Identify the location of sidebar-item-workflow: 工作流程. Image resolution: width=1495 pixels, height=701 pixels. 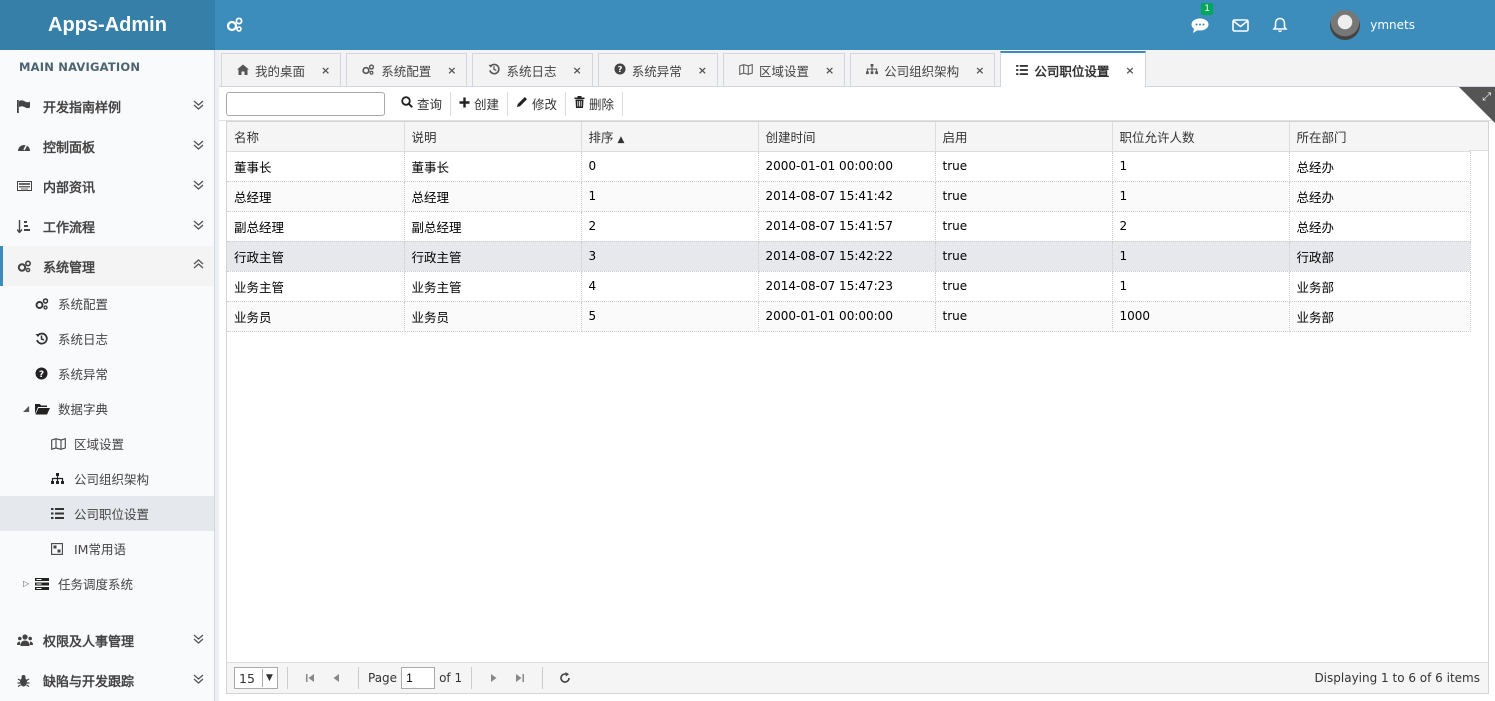
(107, 226).